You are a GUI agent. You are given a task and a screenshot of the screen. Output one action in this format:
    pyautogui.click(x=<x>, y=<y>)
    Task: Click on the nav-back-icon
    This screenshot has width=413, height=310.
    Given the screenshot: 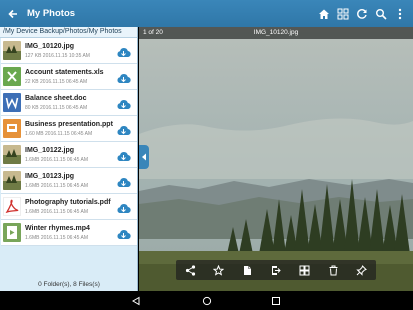 What is the action you would take?
    pyautogui.click(x=136, y=300)
    